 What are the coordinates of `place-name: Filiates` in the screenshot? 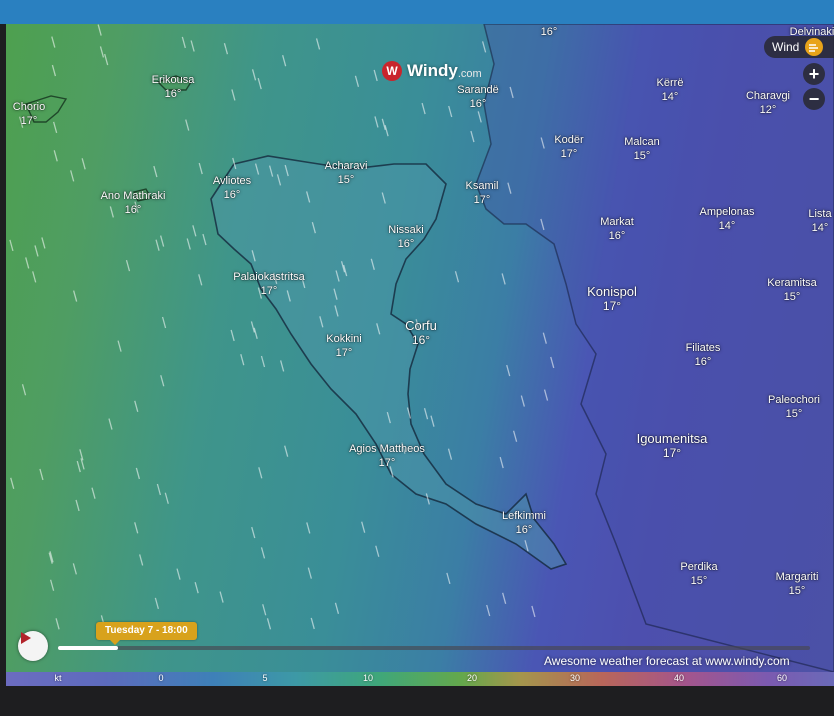 It's located at (703, 348).